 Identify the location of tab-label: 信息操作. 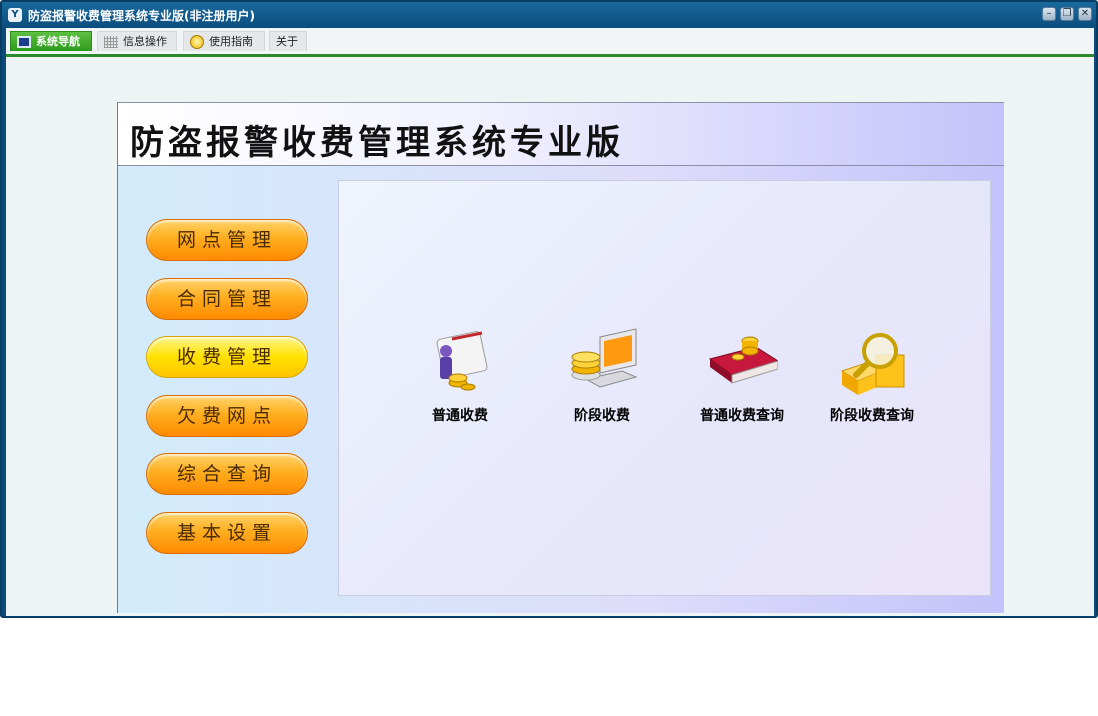
(145, 41).